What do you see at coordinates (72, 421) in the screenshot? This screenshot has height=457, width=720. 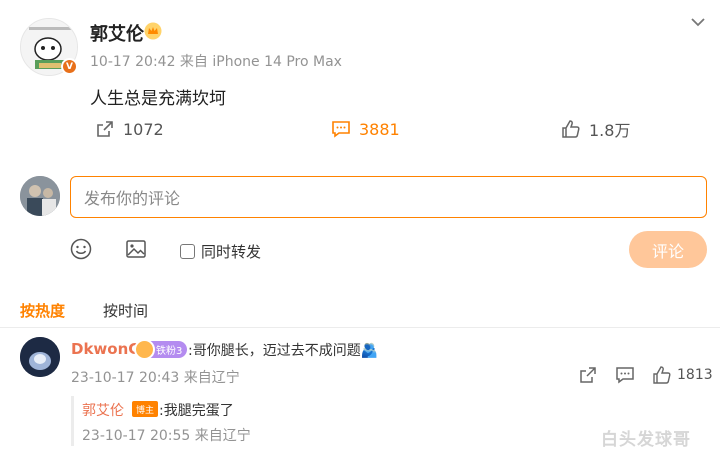 I see `reply-indent-bar` at bounding box center [72, 421].